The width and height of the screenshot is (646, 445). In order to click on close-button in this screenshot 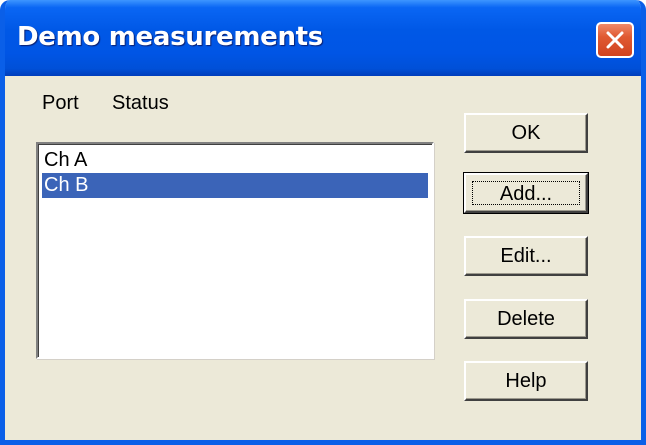, I will do `click(615, 40)`.